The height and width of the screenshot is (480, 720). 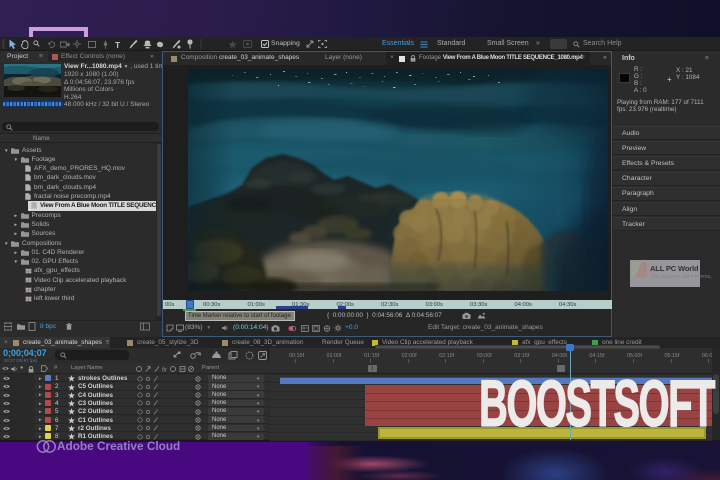 I want to click on svg-text: fx, so click(x=165, y=371).